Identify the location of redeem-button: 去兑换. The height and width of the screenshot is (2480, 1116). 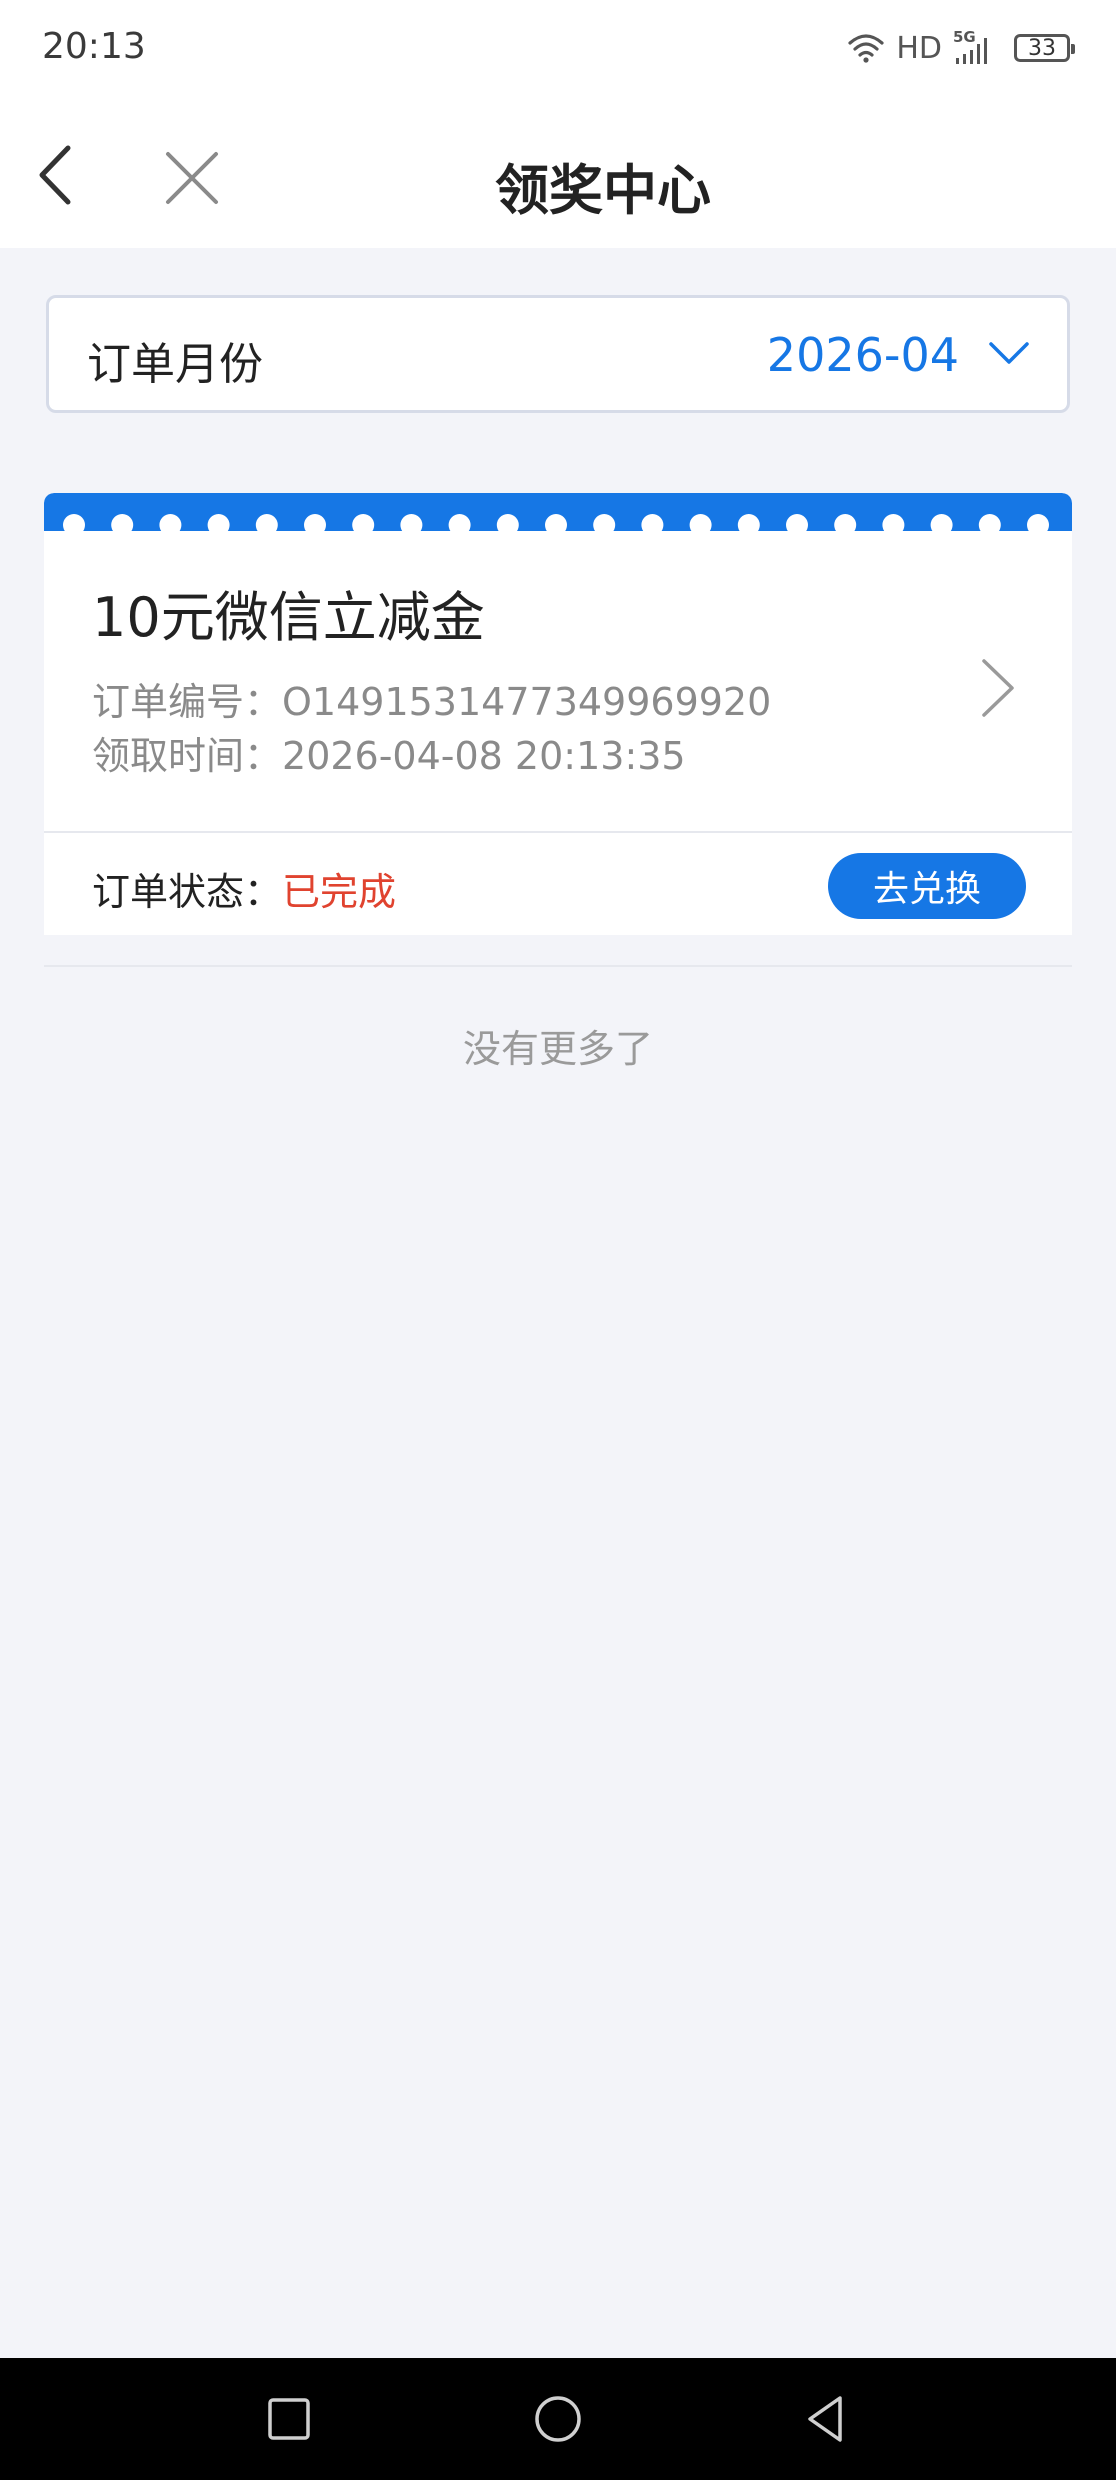
(927, 886).